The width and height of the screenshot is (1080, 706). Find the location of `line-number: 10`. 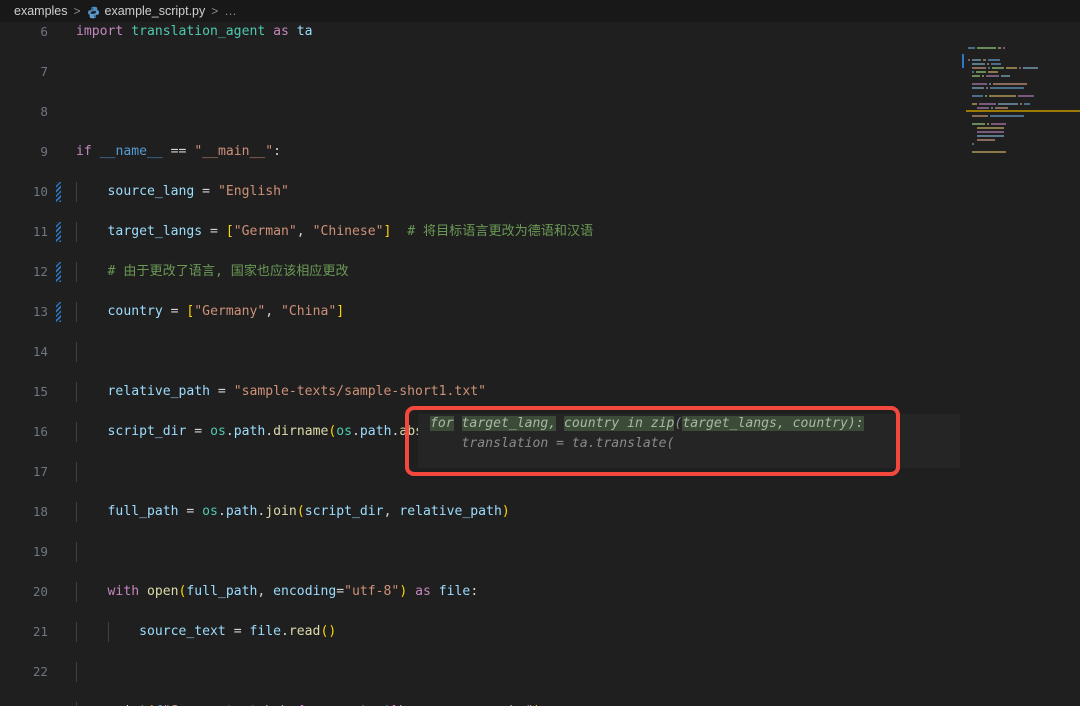

line-number: 10 is located at coordinates (40, 191).